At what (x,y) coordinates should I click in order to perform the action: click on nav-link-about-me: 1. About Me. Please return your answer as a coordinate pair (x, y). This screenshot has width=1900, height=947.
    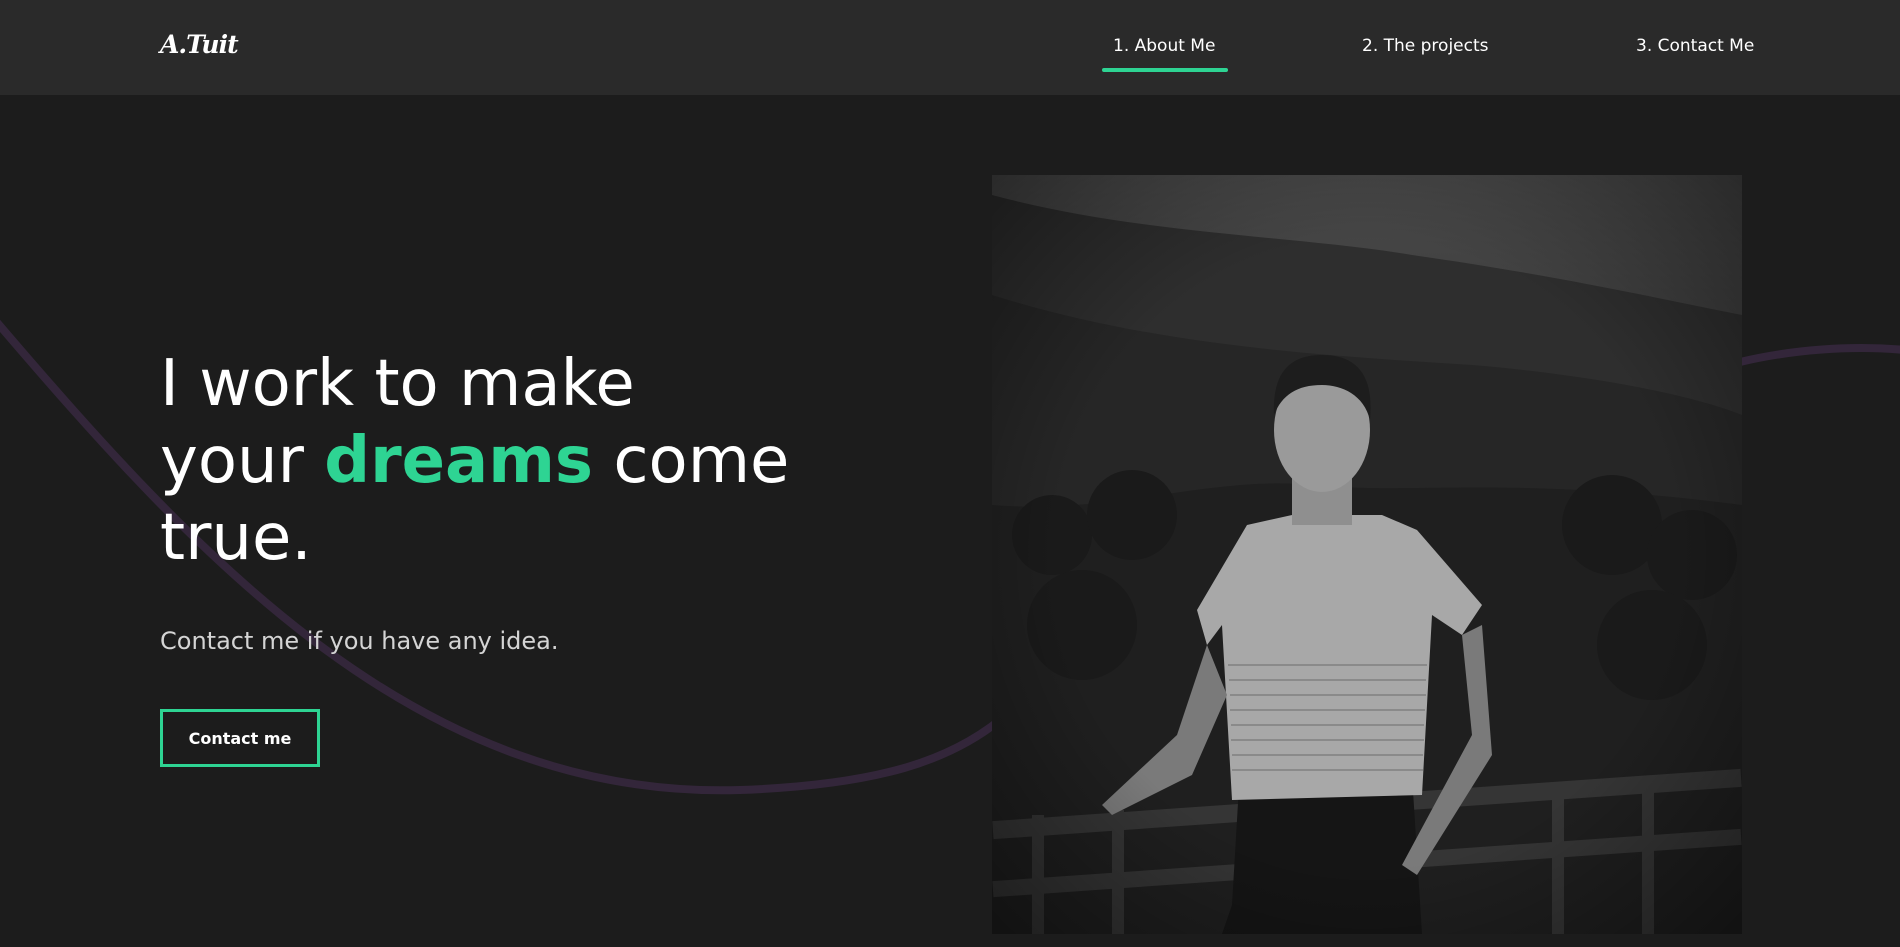
    Looking at the image, I should click on (1164, 46).